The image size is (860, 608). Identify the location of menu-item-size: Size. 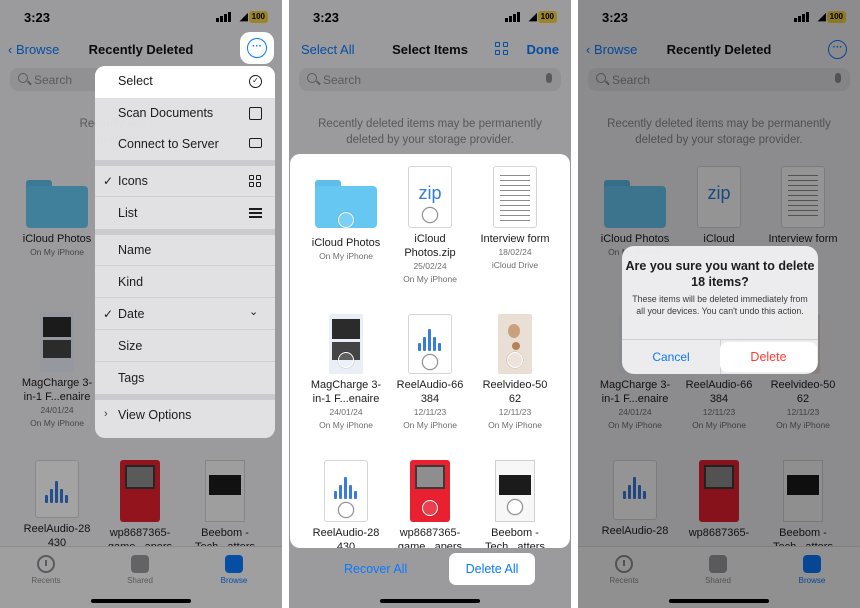
(185, 346).